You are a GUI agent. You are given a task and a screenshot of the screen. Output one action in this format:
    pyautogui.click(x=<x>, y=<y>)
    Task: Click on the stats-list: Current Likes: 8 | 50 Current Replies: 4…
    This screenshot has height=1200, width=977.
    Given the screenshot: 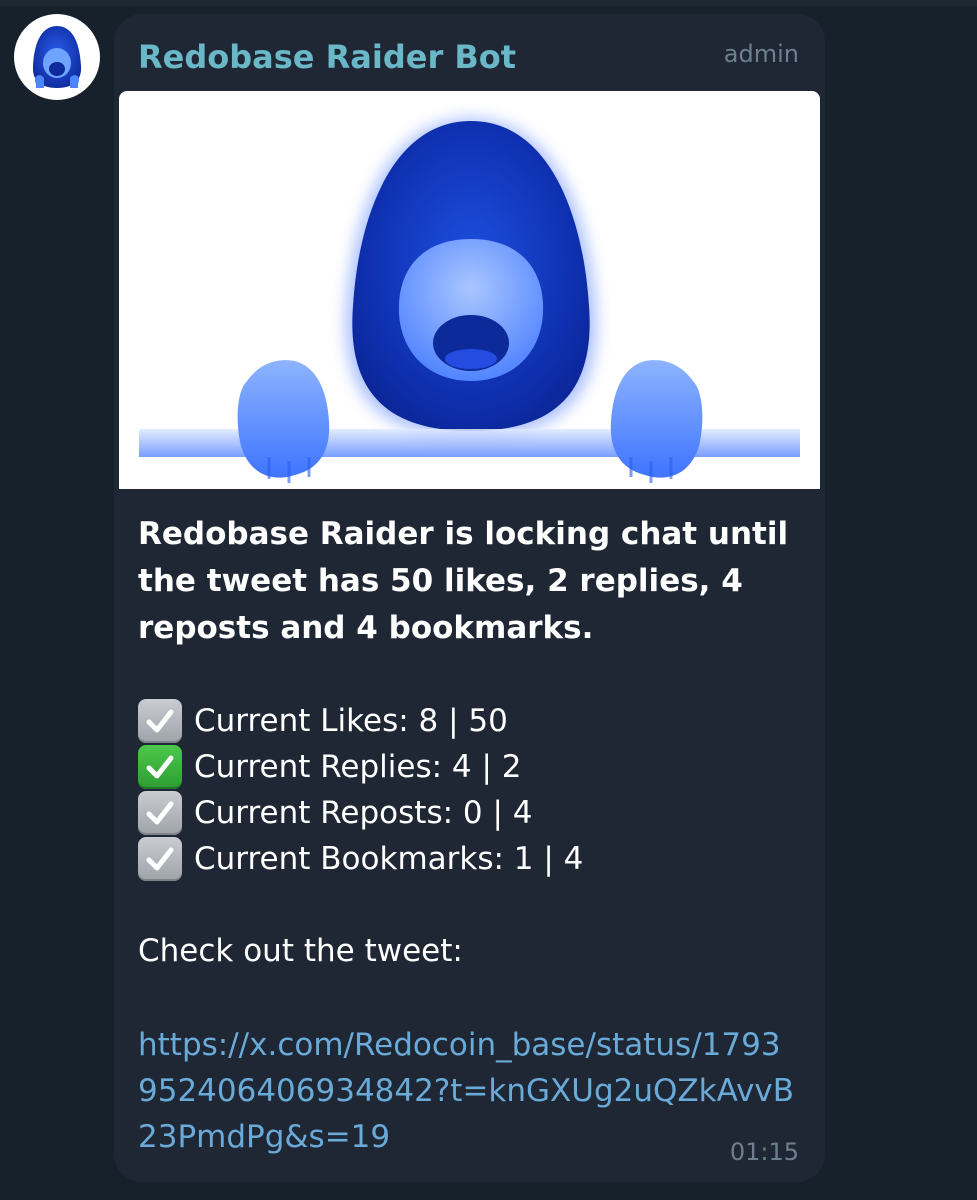 What is the action you would take?
    pyautogui.click(x=470, y=790)
    